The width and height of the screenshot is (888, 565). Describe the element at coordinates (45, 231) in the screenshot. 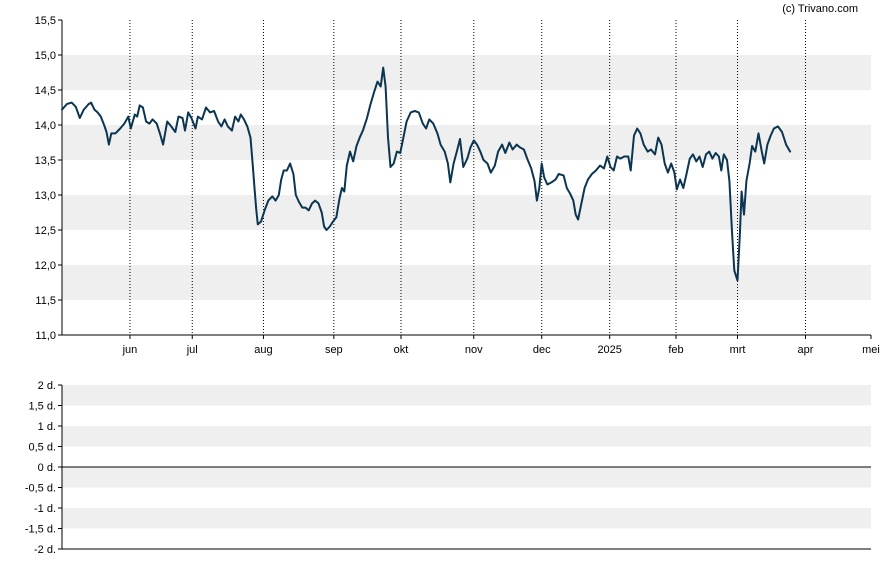

I see `y-tick-label: 12,5` at that location.